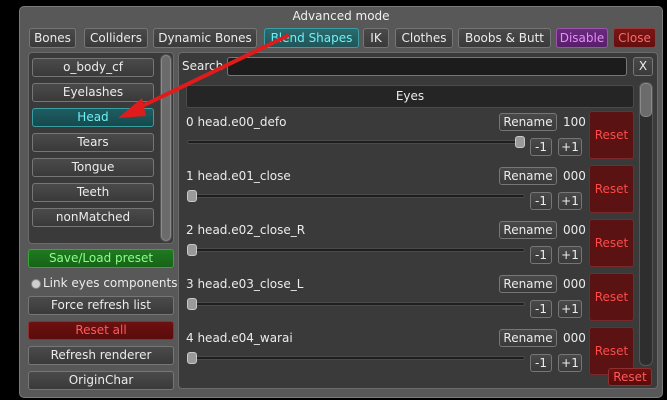  I want to click on search-input, so click(427, 66).